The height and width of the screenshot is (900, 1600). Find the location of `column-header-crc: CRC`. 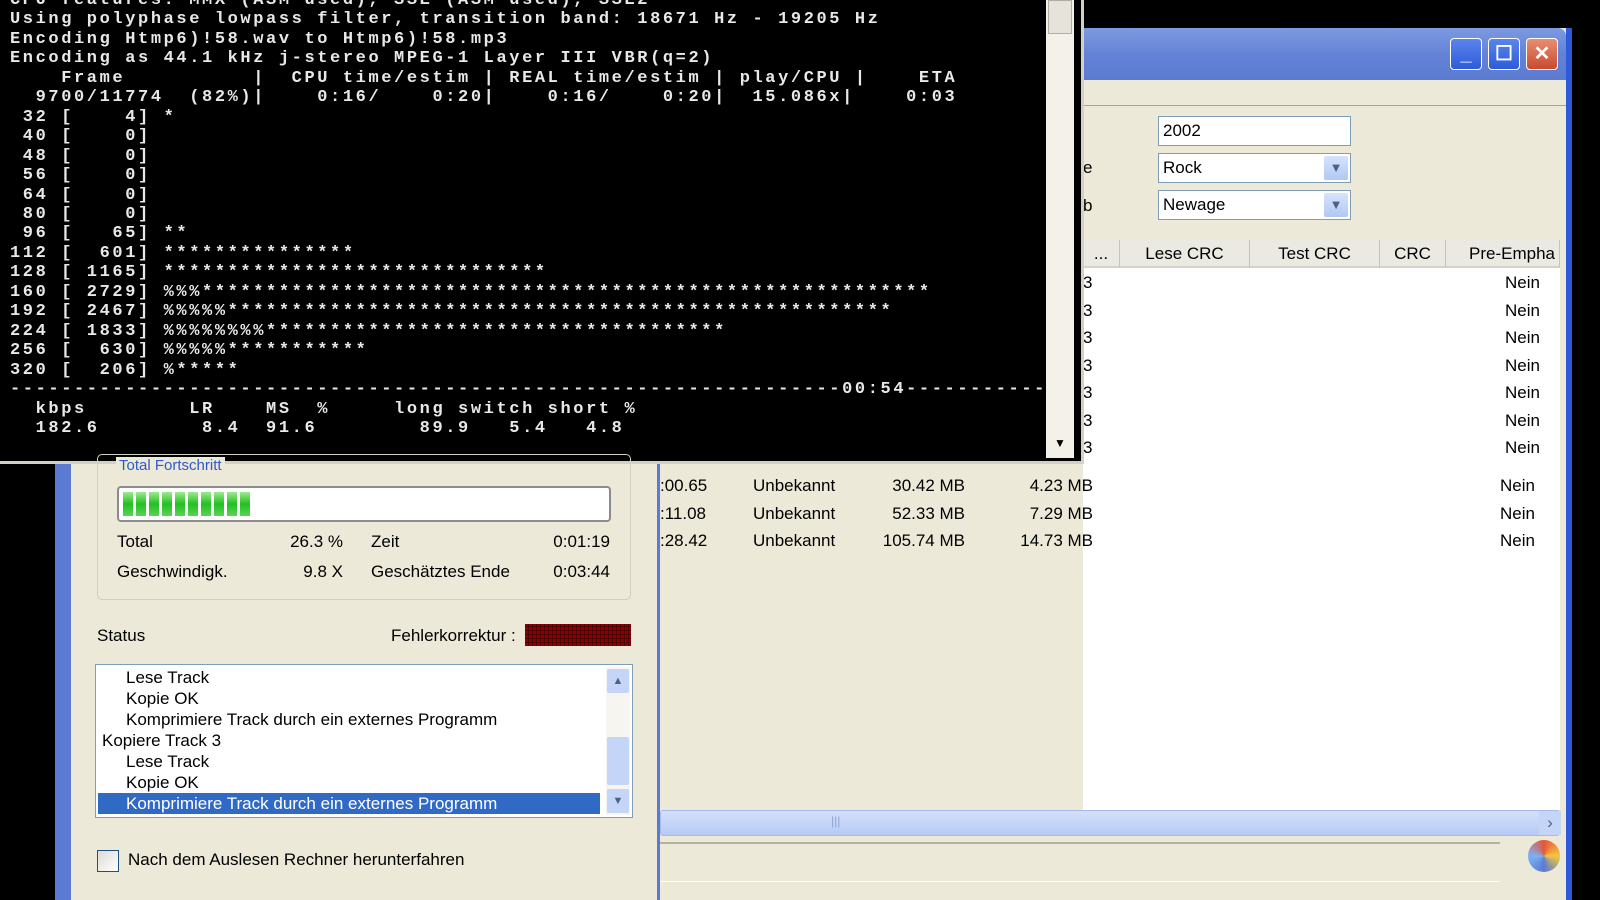

column-header-crc: CRC is located at coordinates (1413, 254).